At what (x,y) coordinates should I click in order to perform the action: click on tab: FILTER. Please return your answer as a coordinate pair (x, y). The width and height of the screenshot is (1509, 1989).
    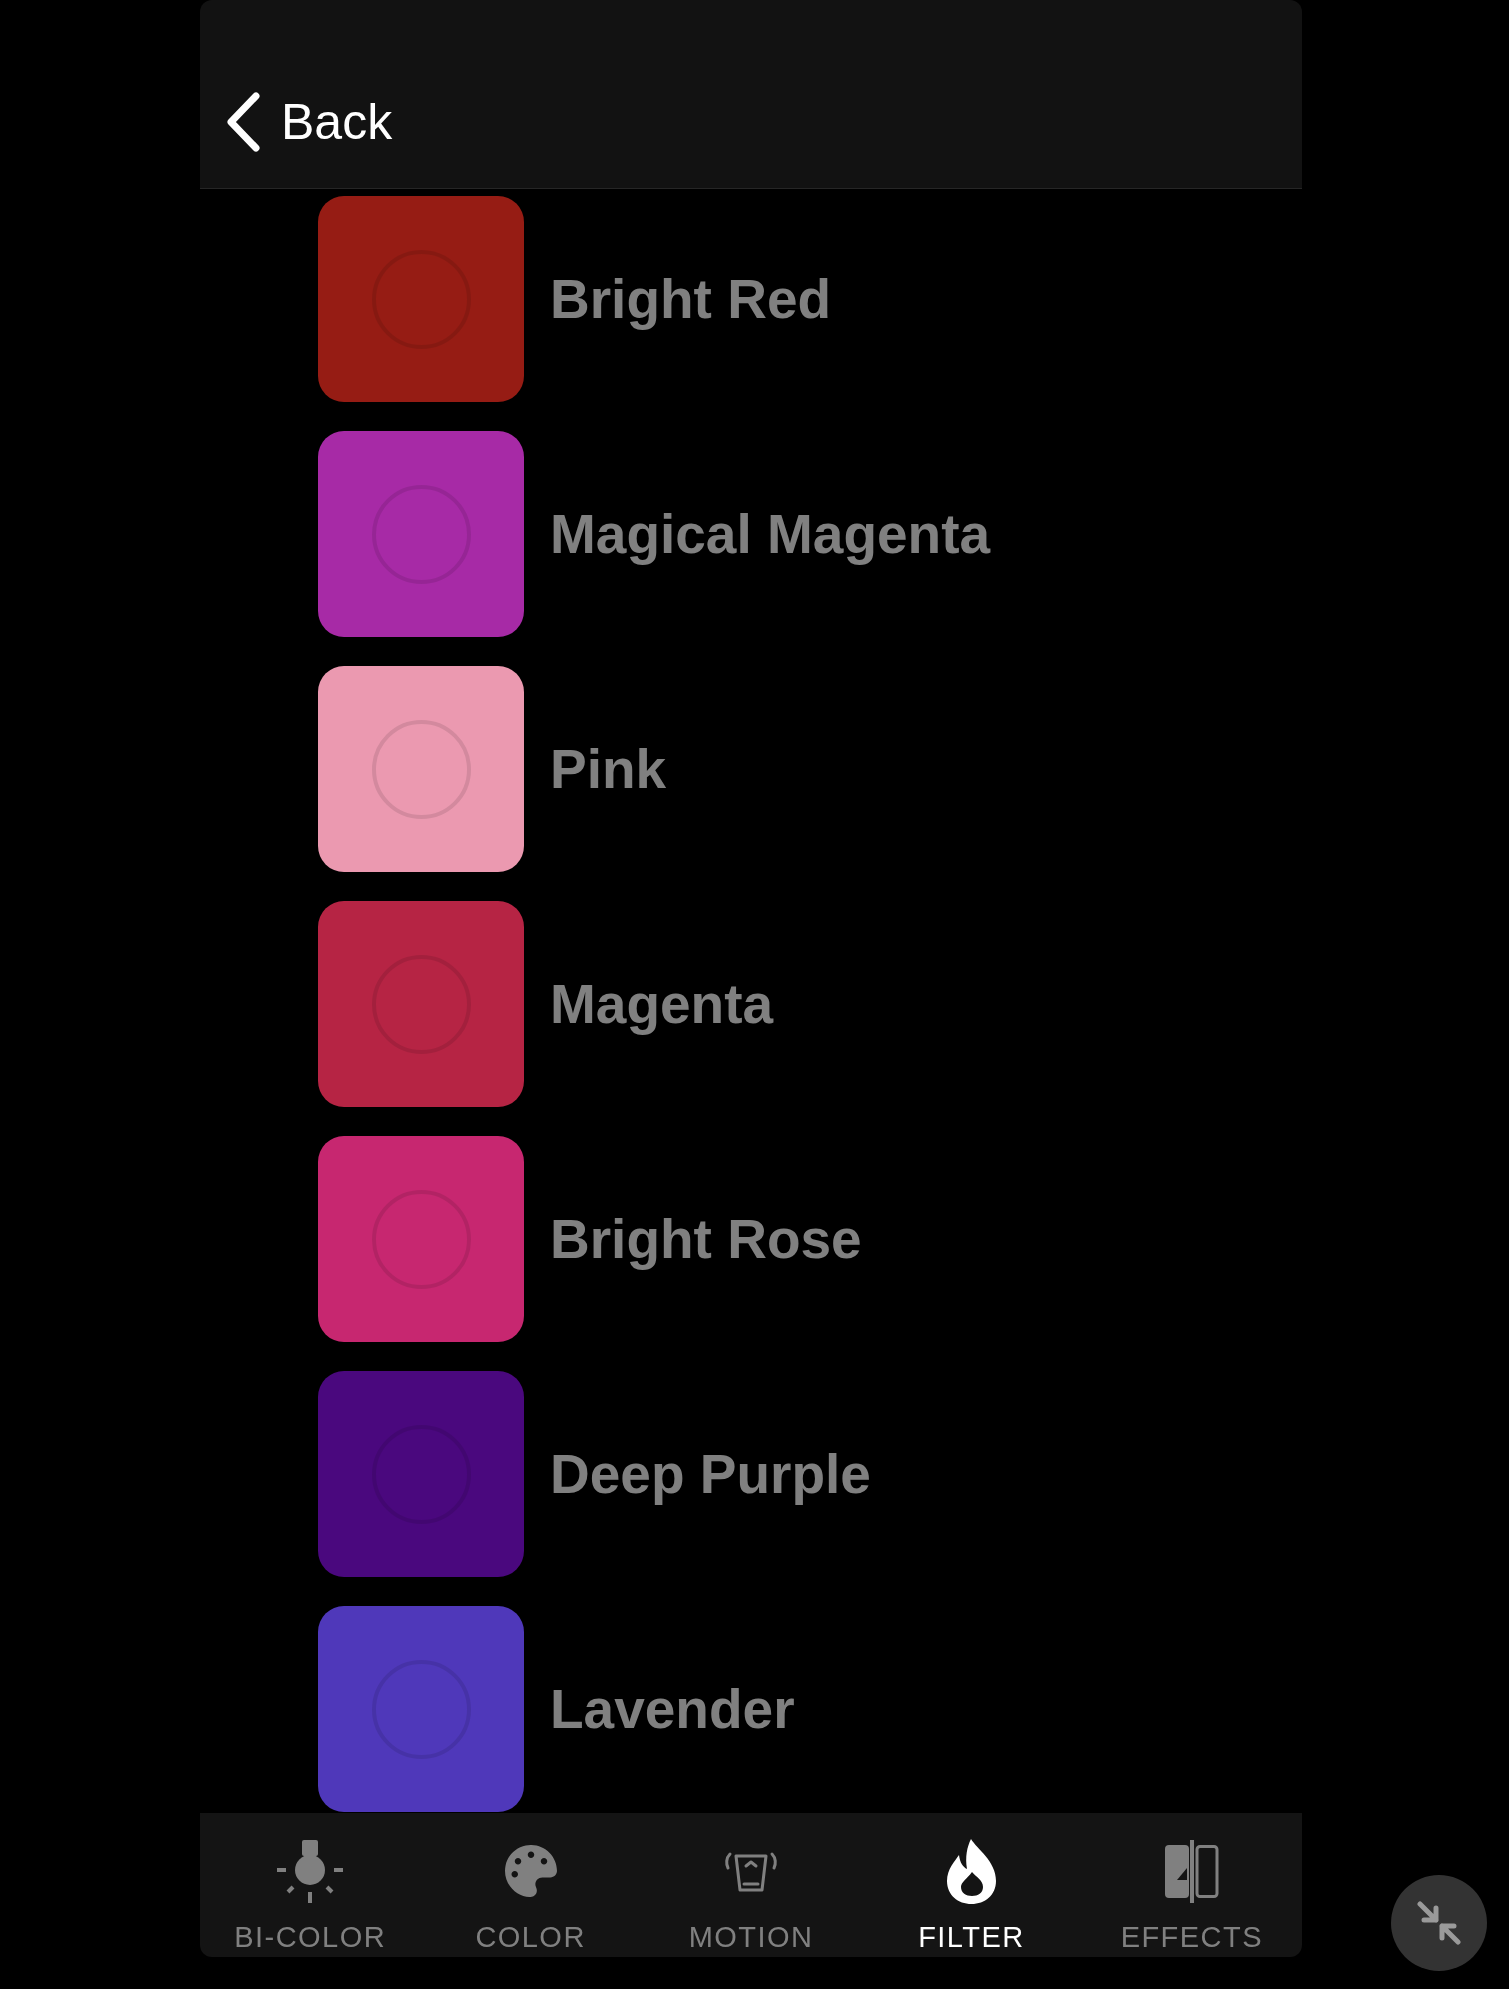
    Looking at the image, I should click on (971, 1885).